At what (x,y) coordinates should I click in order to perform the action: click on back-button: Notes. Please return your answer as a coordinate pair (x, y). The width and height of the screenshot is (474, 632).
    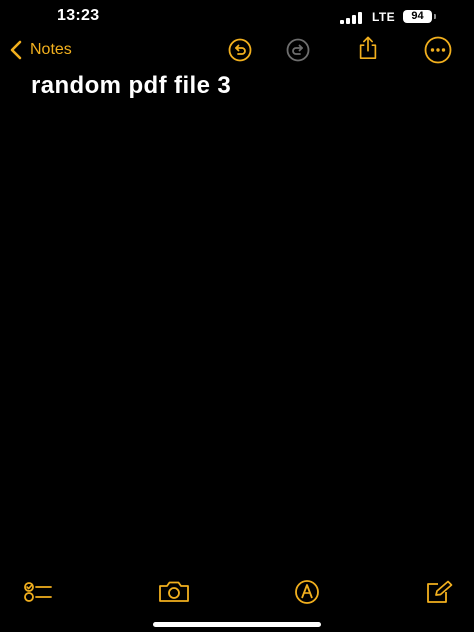
    Looking at the image, I should click on (41, 50).